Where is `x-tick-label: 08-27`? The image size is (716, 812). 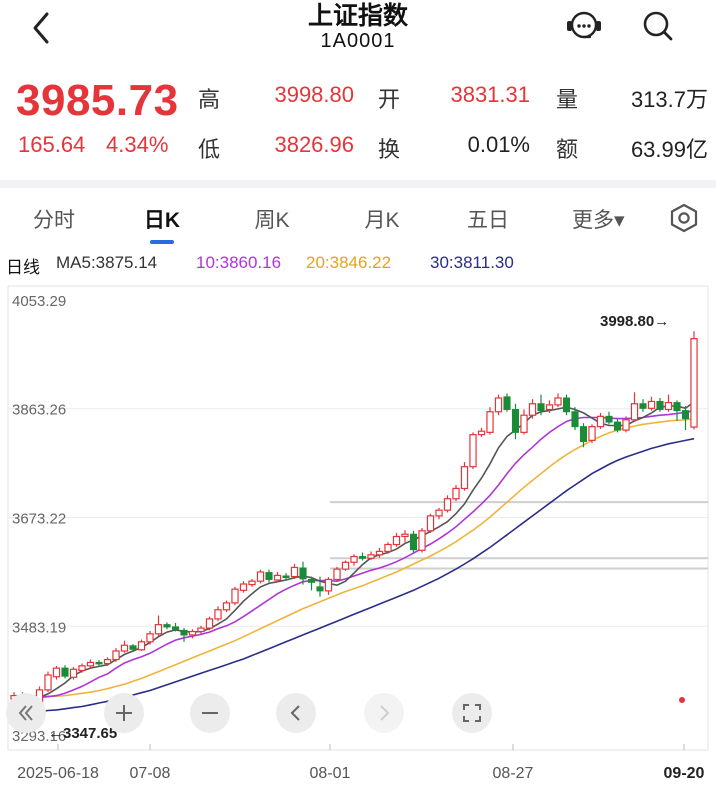 x-tick-label: 08-27 is located at coordinates (513, 773).